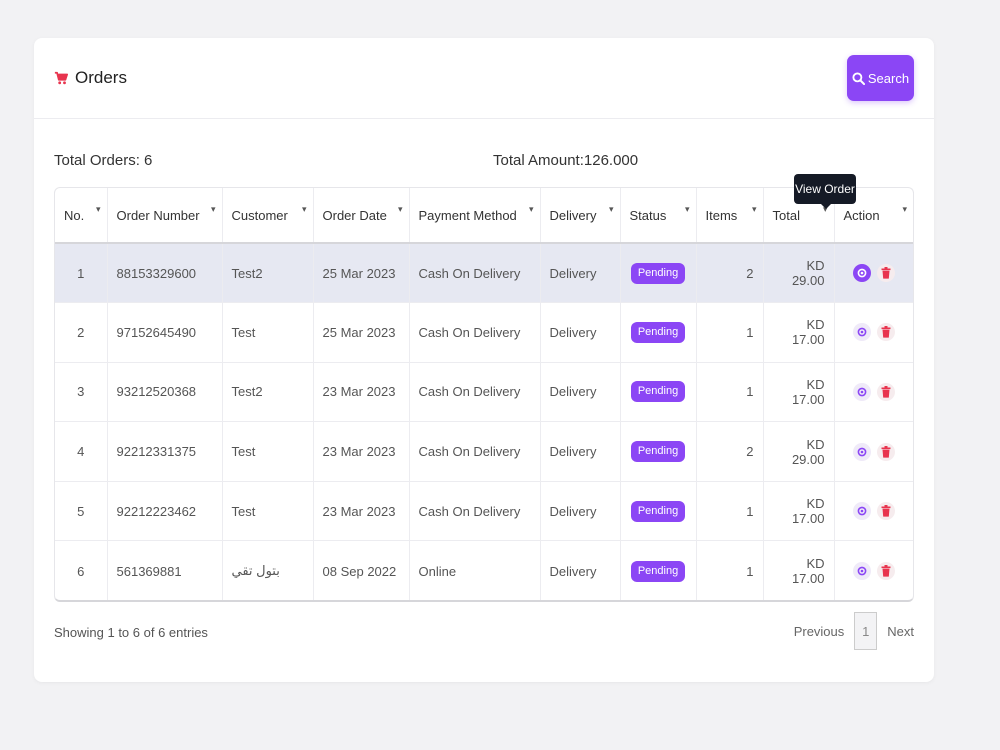 Image resolution: width=1000 pixels, height=750 pixels. What do you see at coordinates (900, 631) in the screenshot?
I see `next-page-link: Next` at bounding box center [900, 631].